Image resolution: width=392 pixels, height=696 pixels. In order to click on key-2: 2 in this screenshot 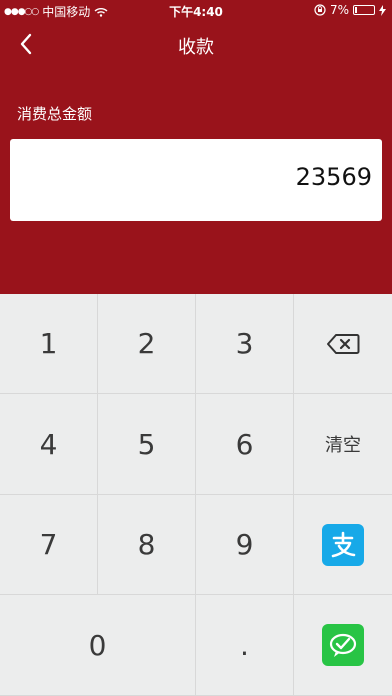, I will do `click(147, 344)`.